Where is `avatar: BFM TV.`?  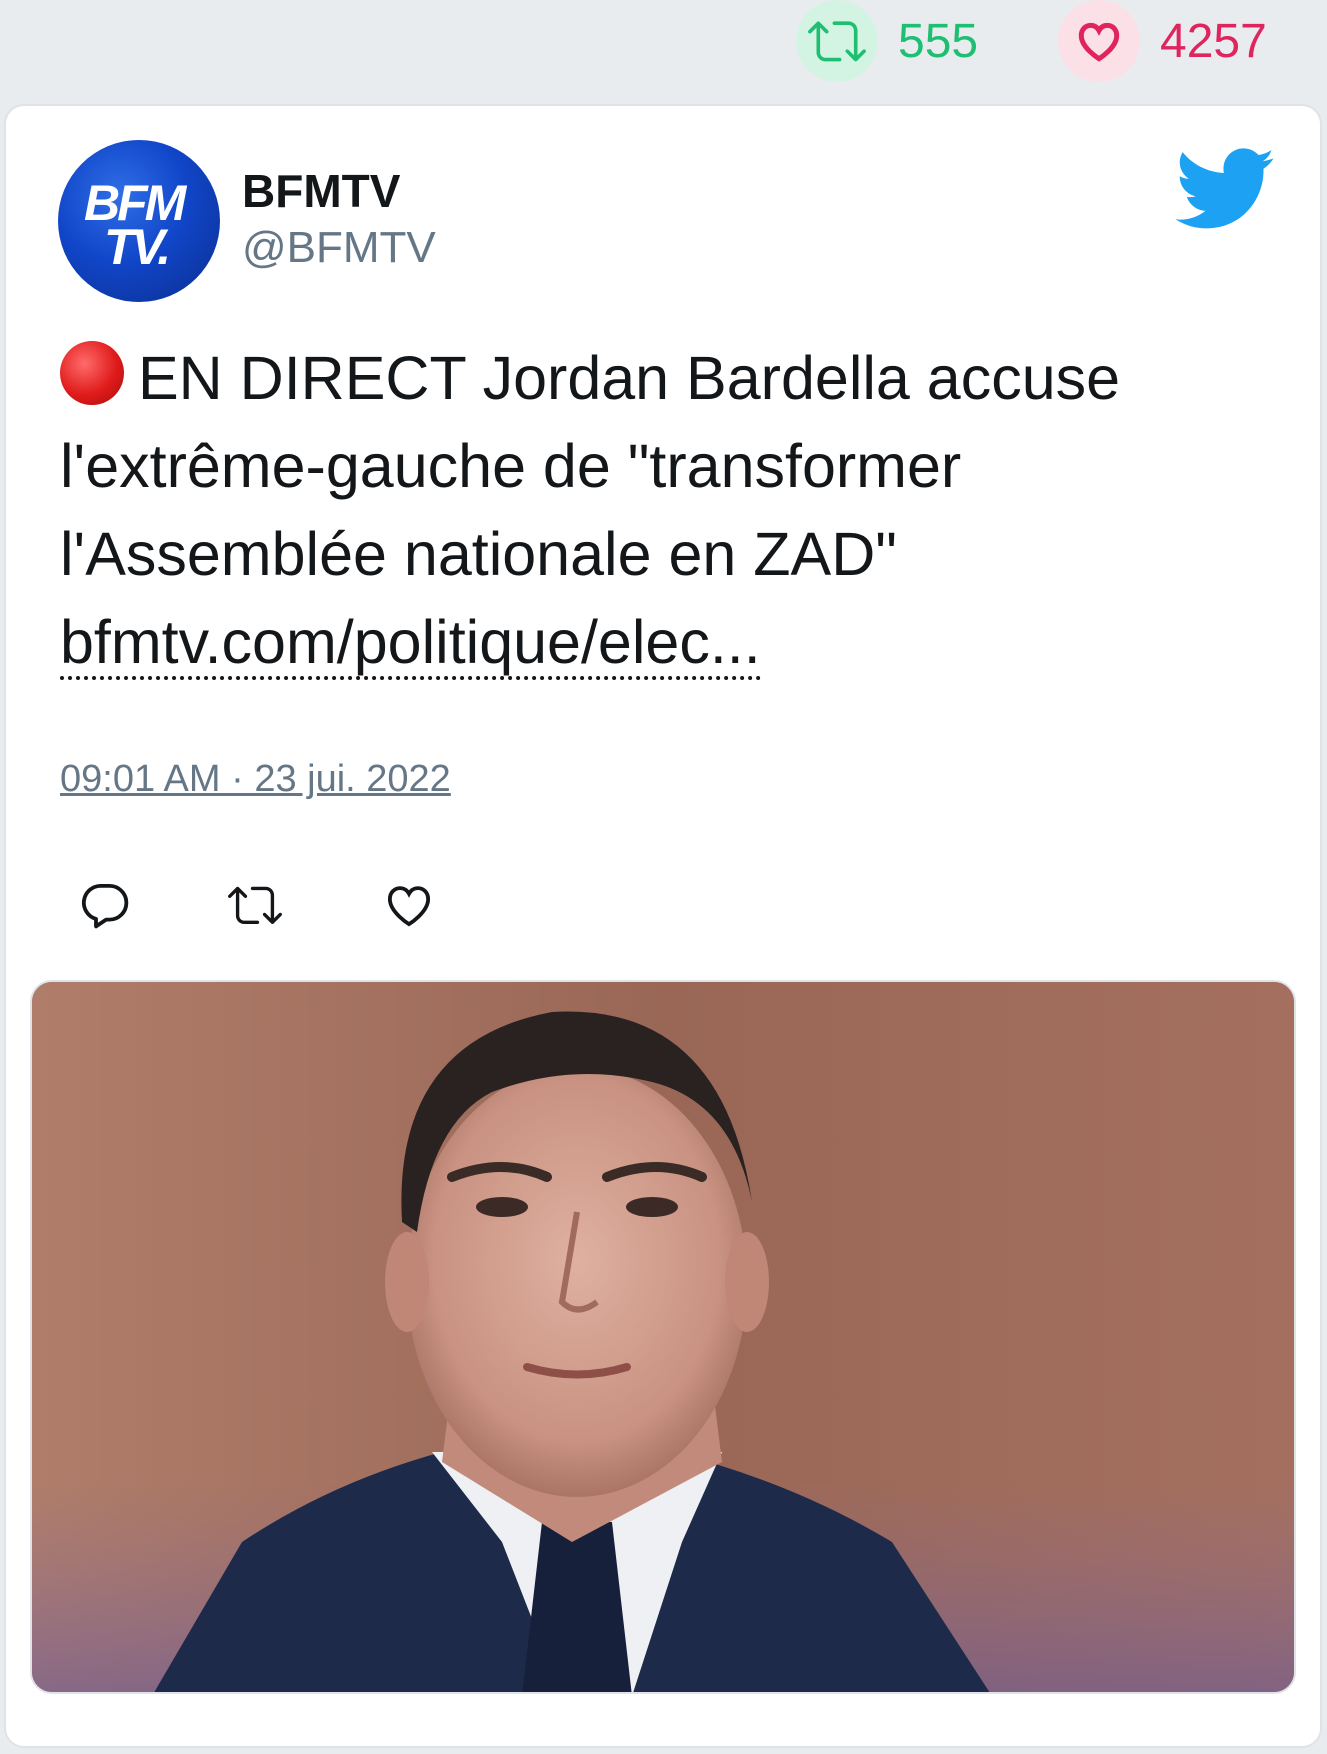
avatar: BFM TV. is located at coordinates (139, 221).